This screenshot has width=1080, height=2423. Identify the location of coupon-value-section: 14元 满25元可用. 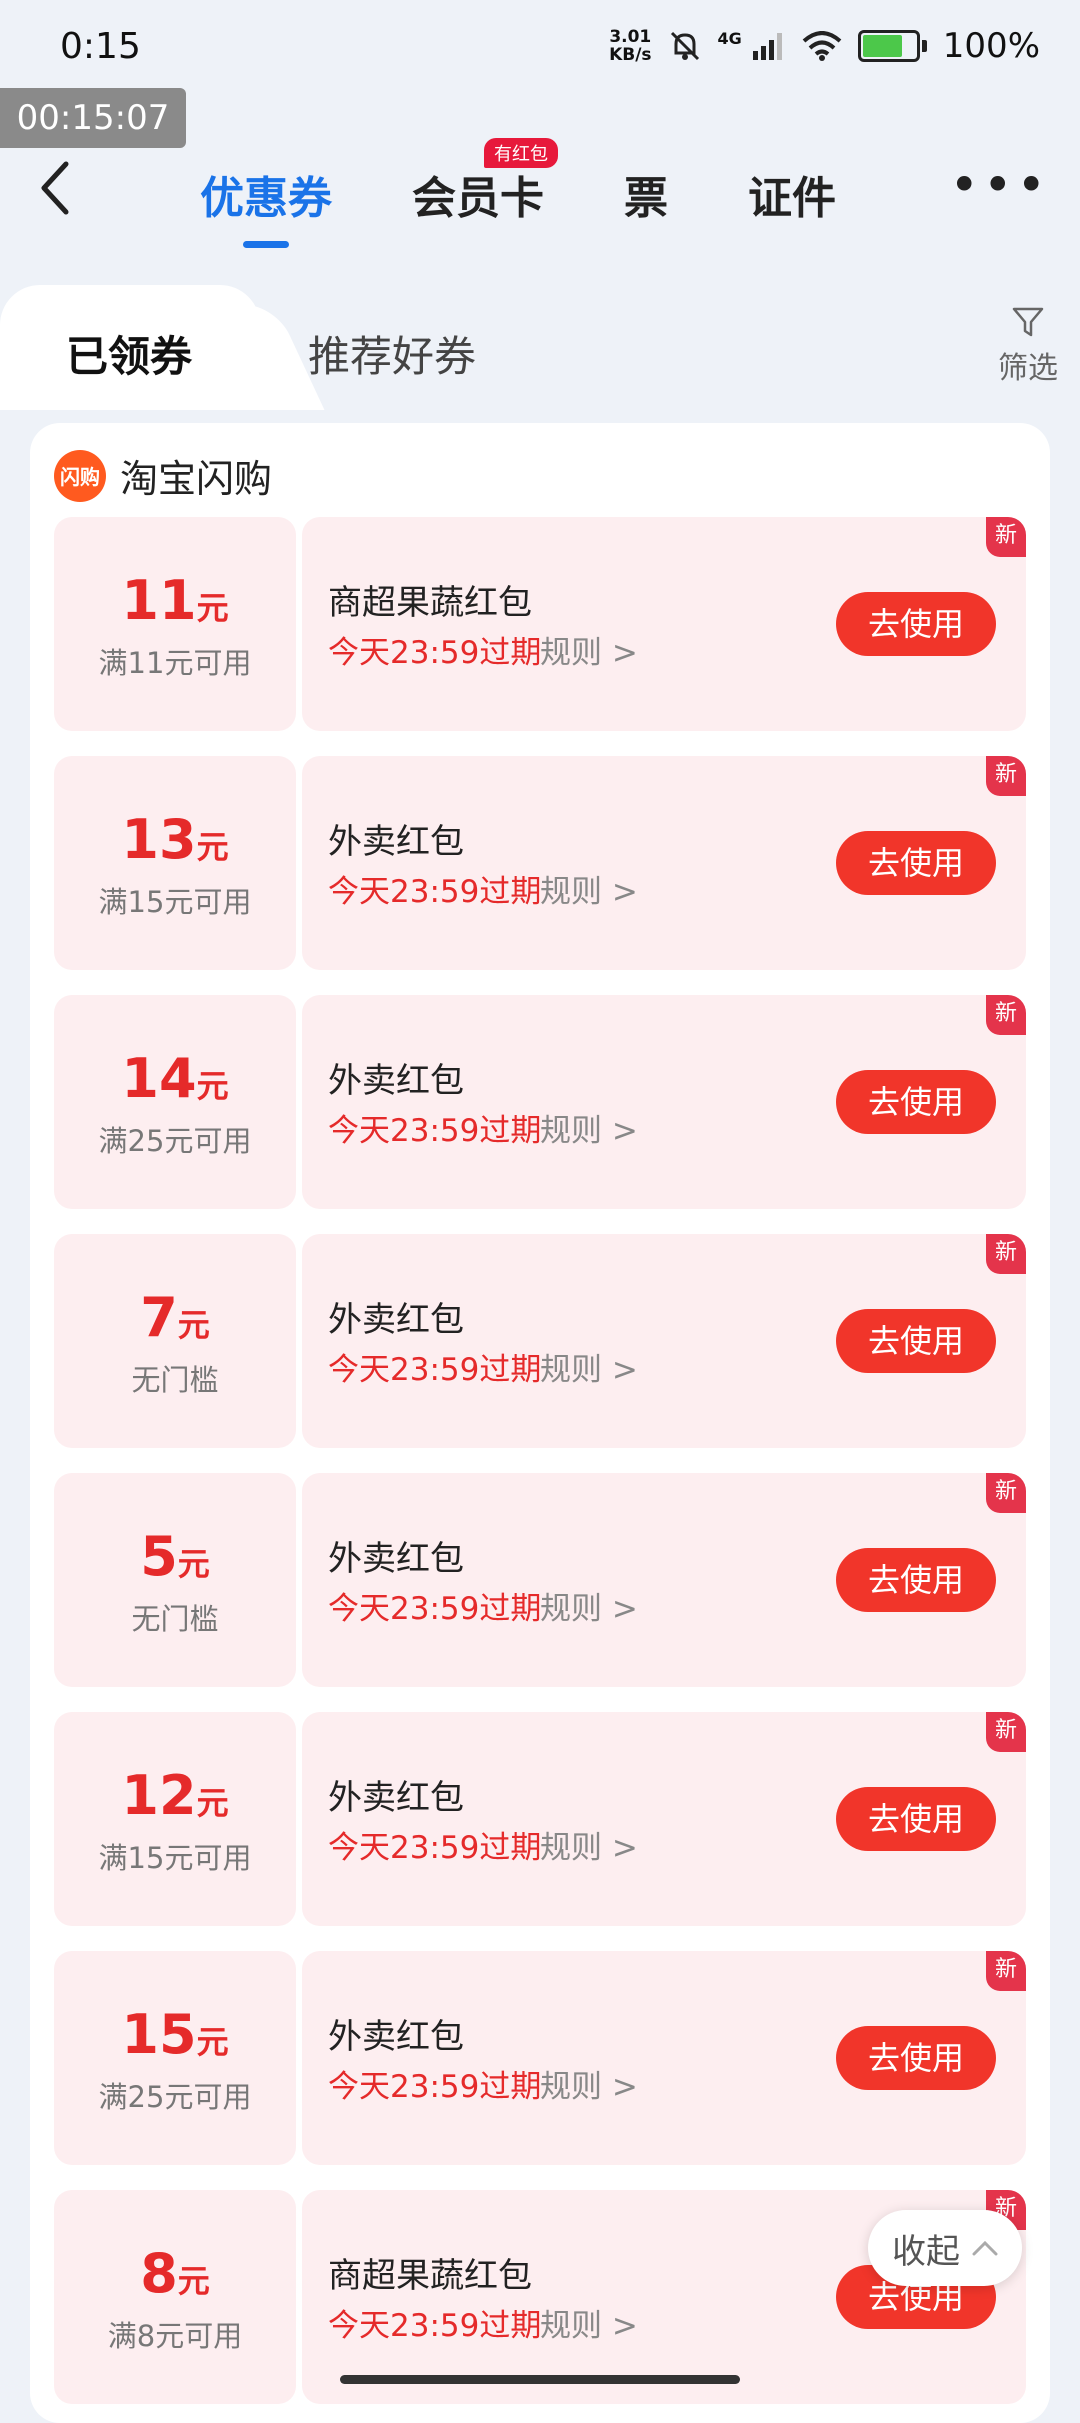
(175, 1102).